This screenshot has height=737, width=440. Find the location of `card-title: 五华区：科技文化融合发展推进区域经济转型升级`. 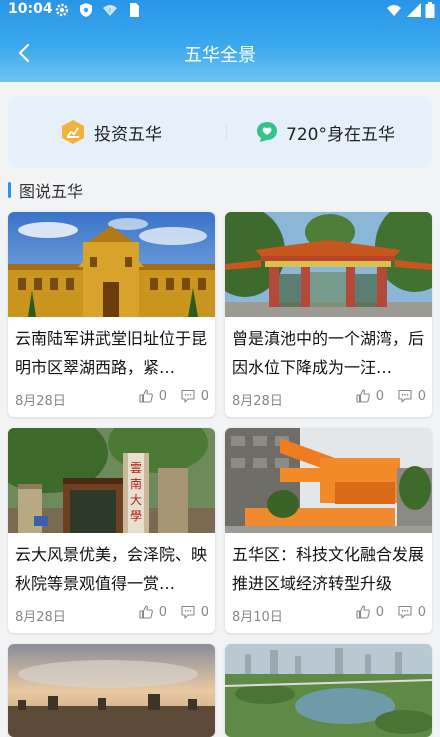

card-title: 五华区：科技文化融合发展推进区域经济转型升级 is located at coordinates (328, 569).